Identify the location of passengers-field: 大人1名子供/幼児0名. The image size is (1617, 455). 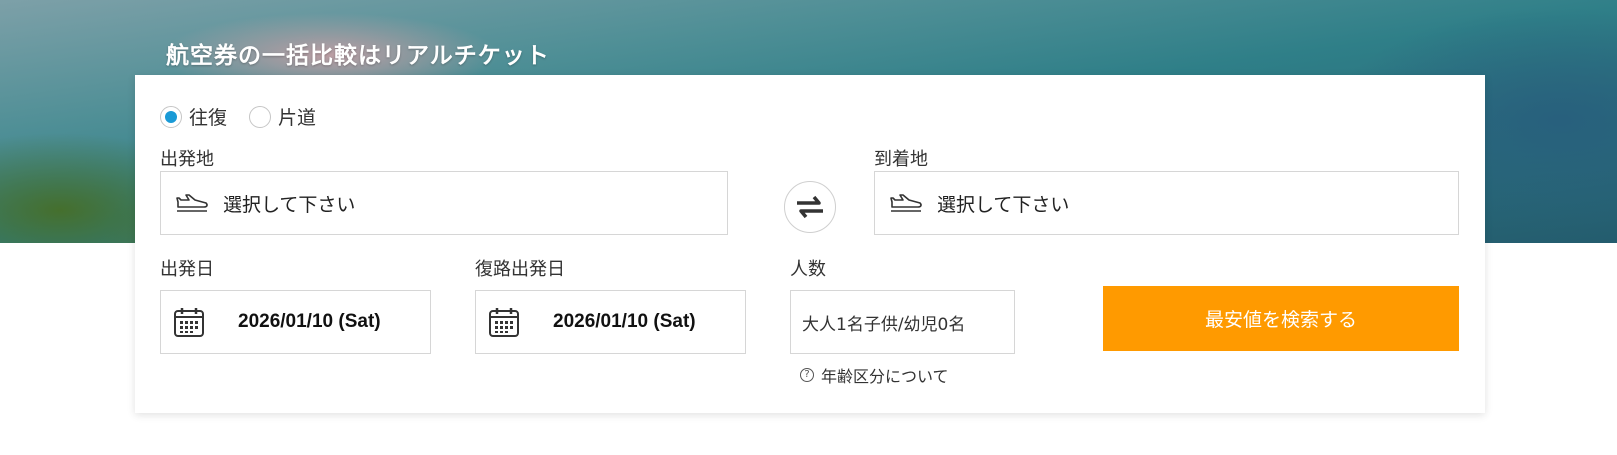
(902, 322).